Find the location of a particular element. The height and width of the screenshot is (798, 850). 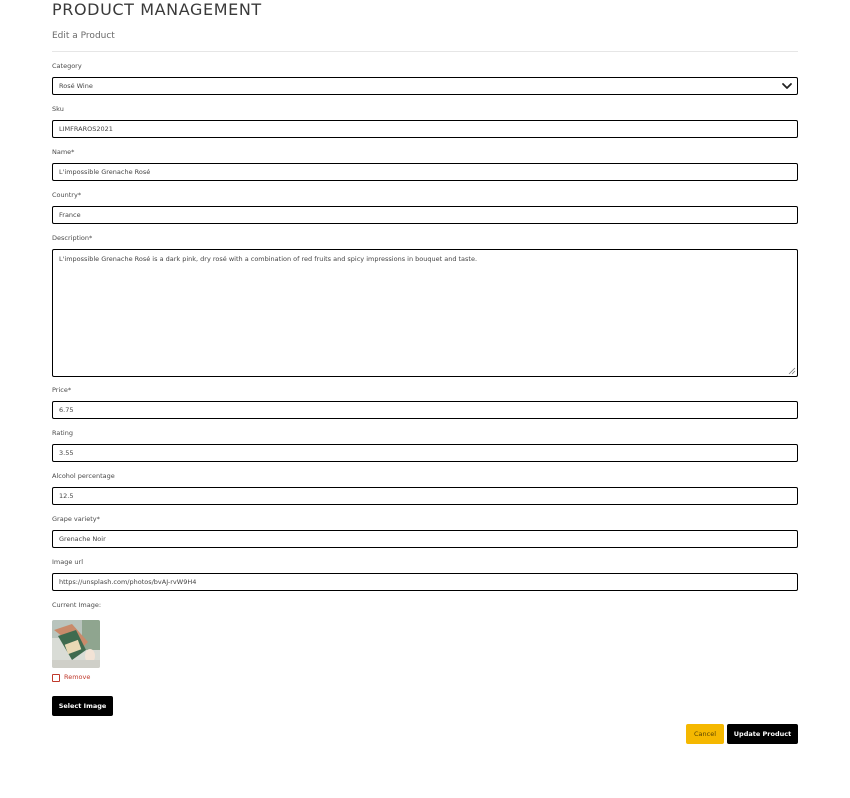

select-image-button: Select Image is located at coordinates (82, 706).